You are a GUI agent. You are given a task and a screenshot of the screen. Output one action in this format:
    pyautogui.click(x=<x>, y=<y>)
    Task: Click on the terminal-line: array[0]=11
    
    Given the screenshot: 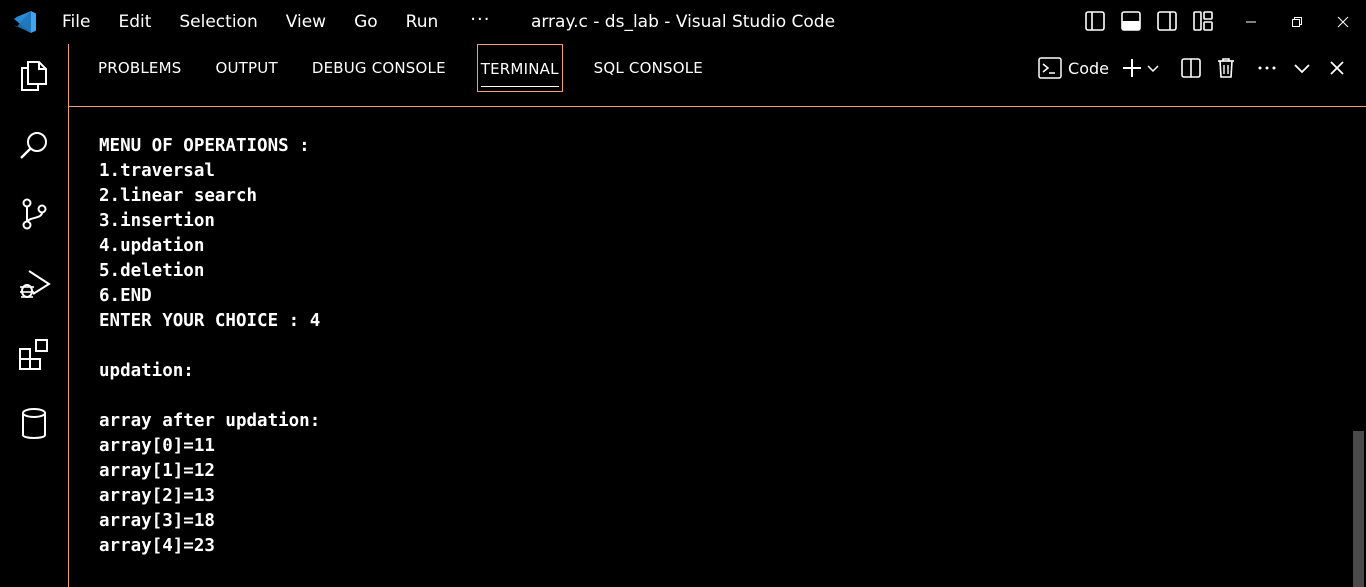 What is the action you would take?
    pyautogui.click(x=157, y=446)
    